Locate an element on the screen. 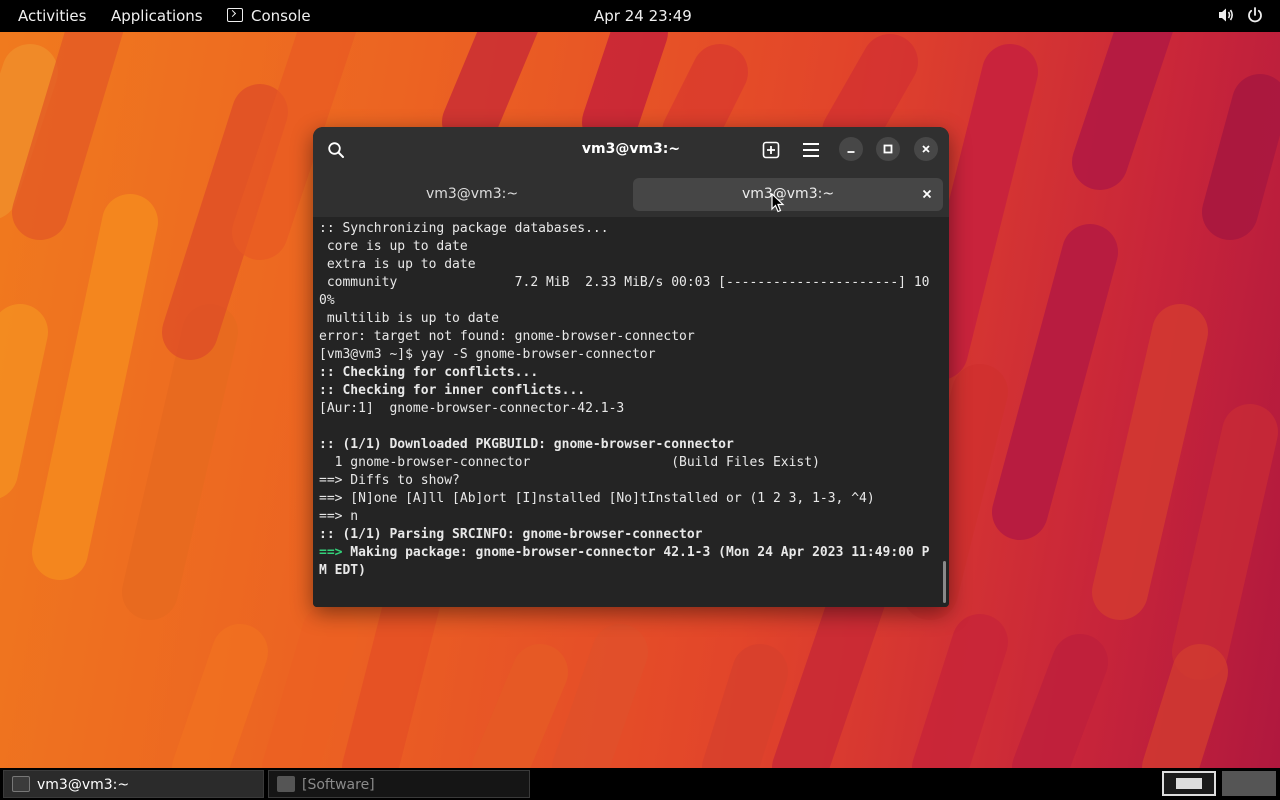 This screenshot has height=800, width=1280. terminal-line: multilib is up to date is located at coordinates (409, 318).